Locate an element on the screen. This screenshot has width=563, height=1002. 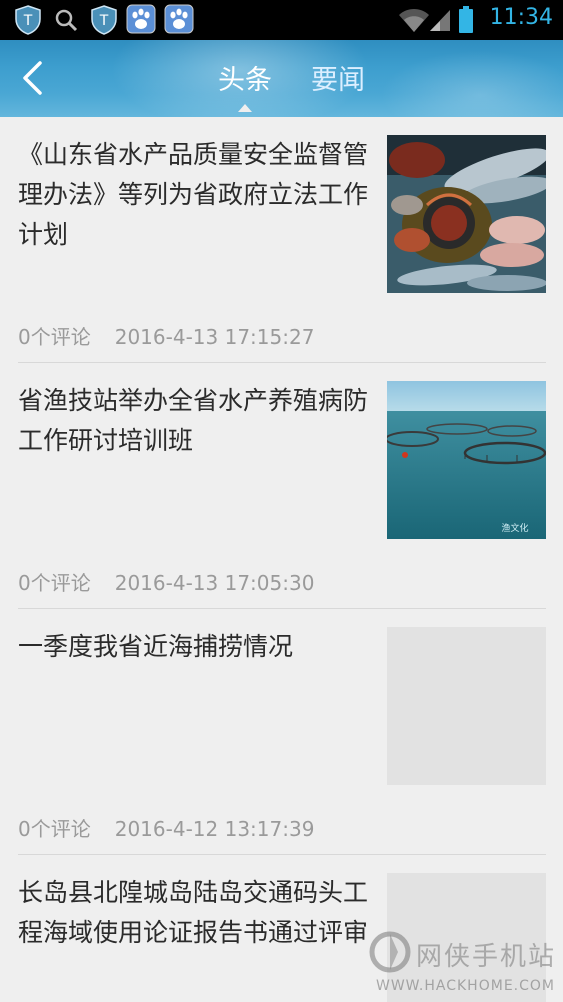
search-icon is located at coordinates (66, 22).